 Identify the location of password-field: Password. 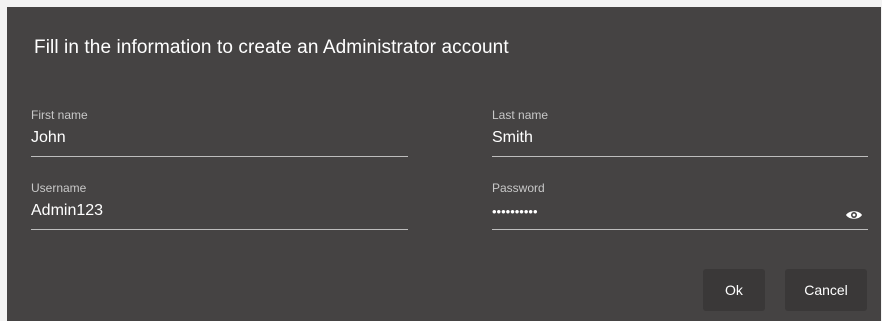
(680, 206).